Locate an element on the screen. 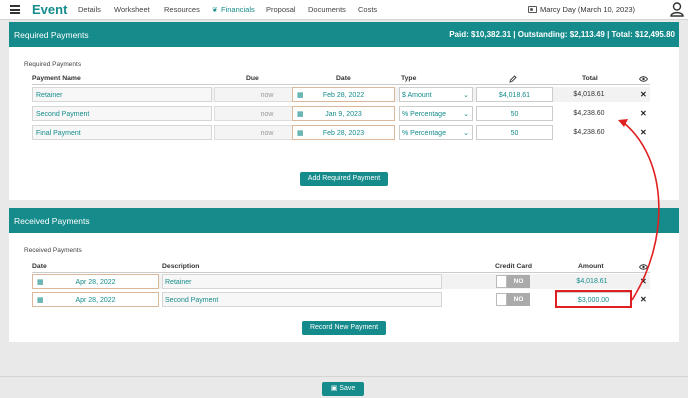 This screenshot has height=398, width=688. footer-bar: ▣ Save is located at coordinates (344, 387).